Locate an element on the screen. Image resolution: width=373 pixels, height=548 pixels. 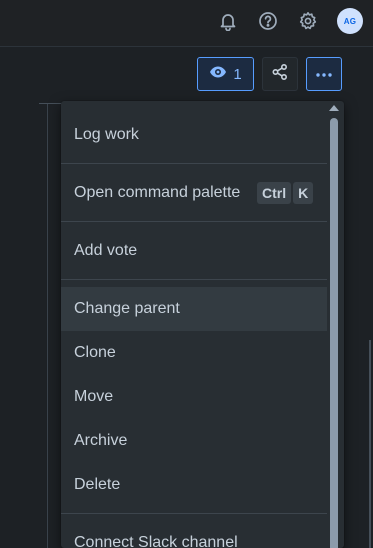
menu-scrollbar-thumb is located at coordinates (334, 333).